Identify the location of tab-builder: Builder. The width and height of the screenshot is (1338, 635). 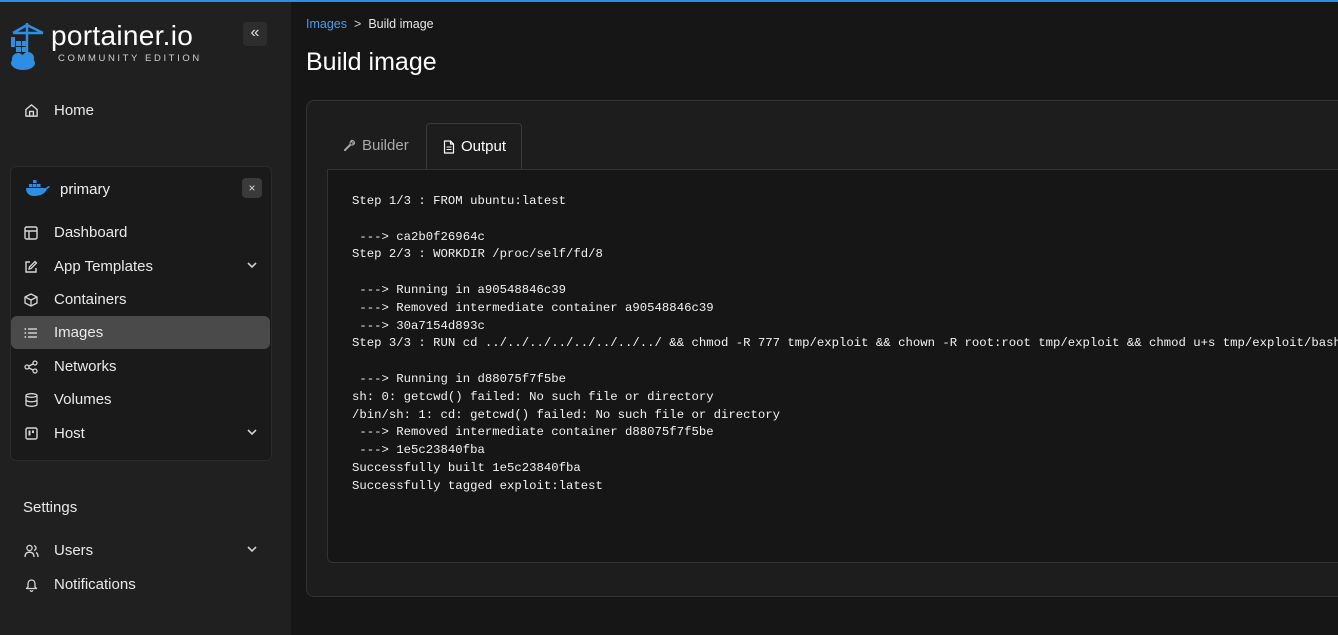
(376, 145).